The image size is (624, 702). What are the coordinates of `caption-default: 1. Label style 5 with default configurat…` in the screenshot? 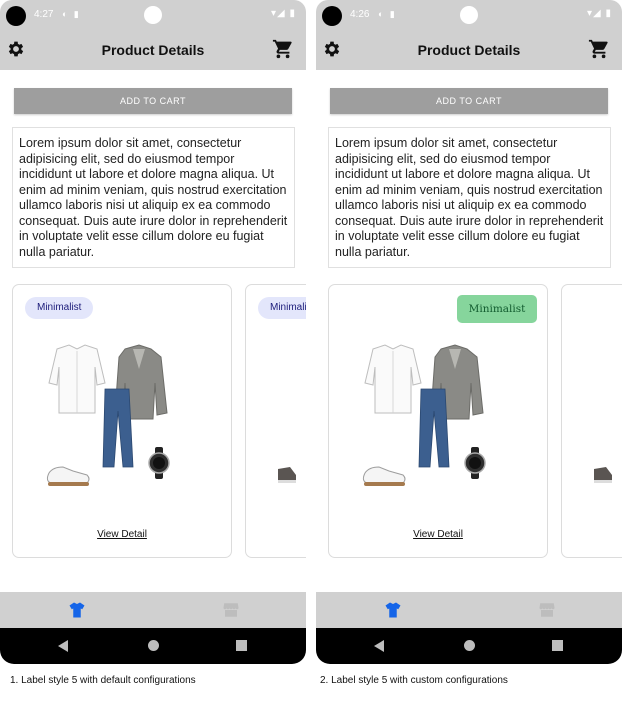 It's located at (103, 680).